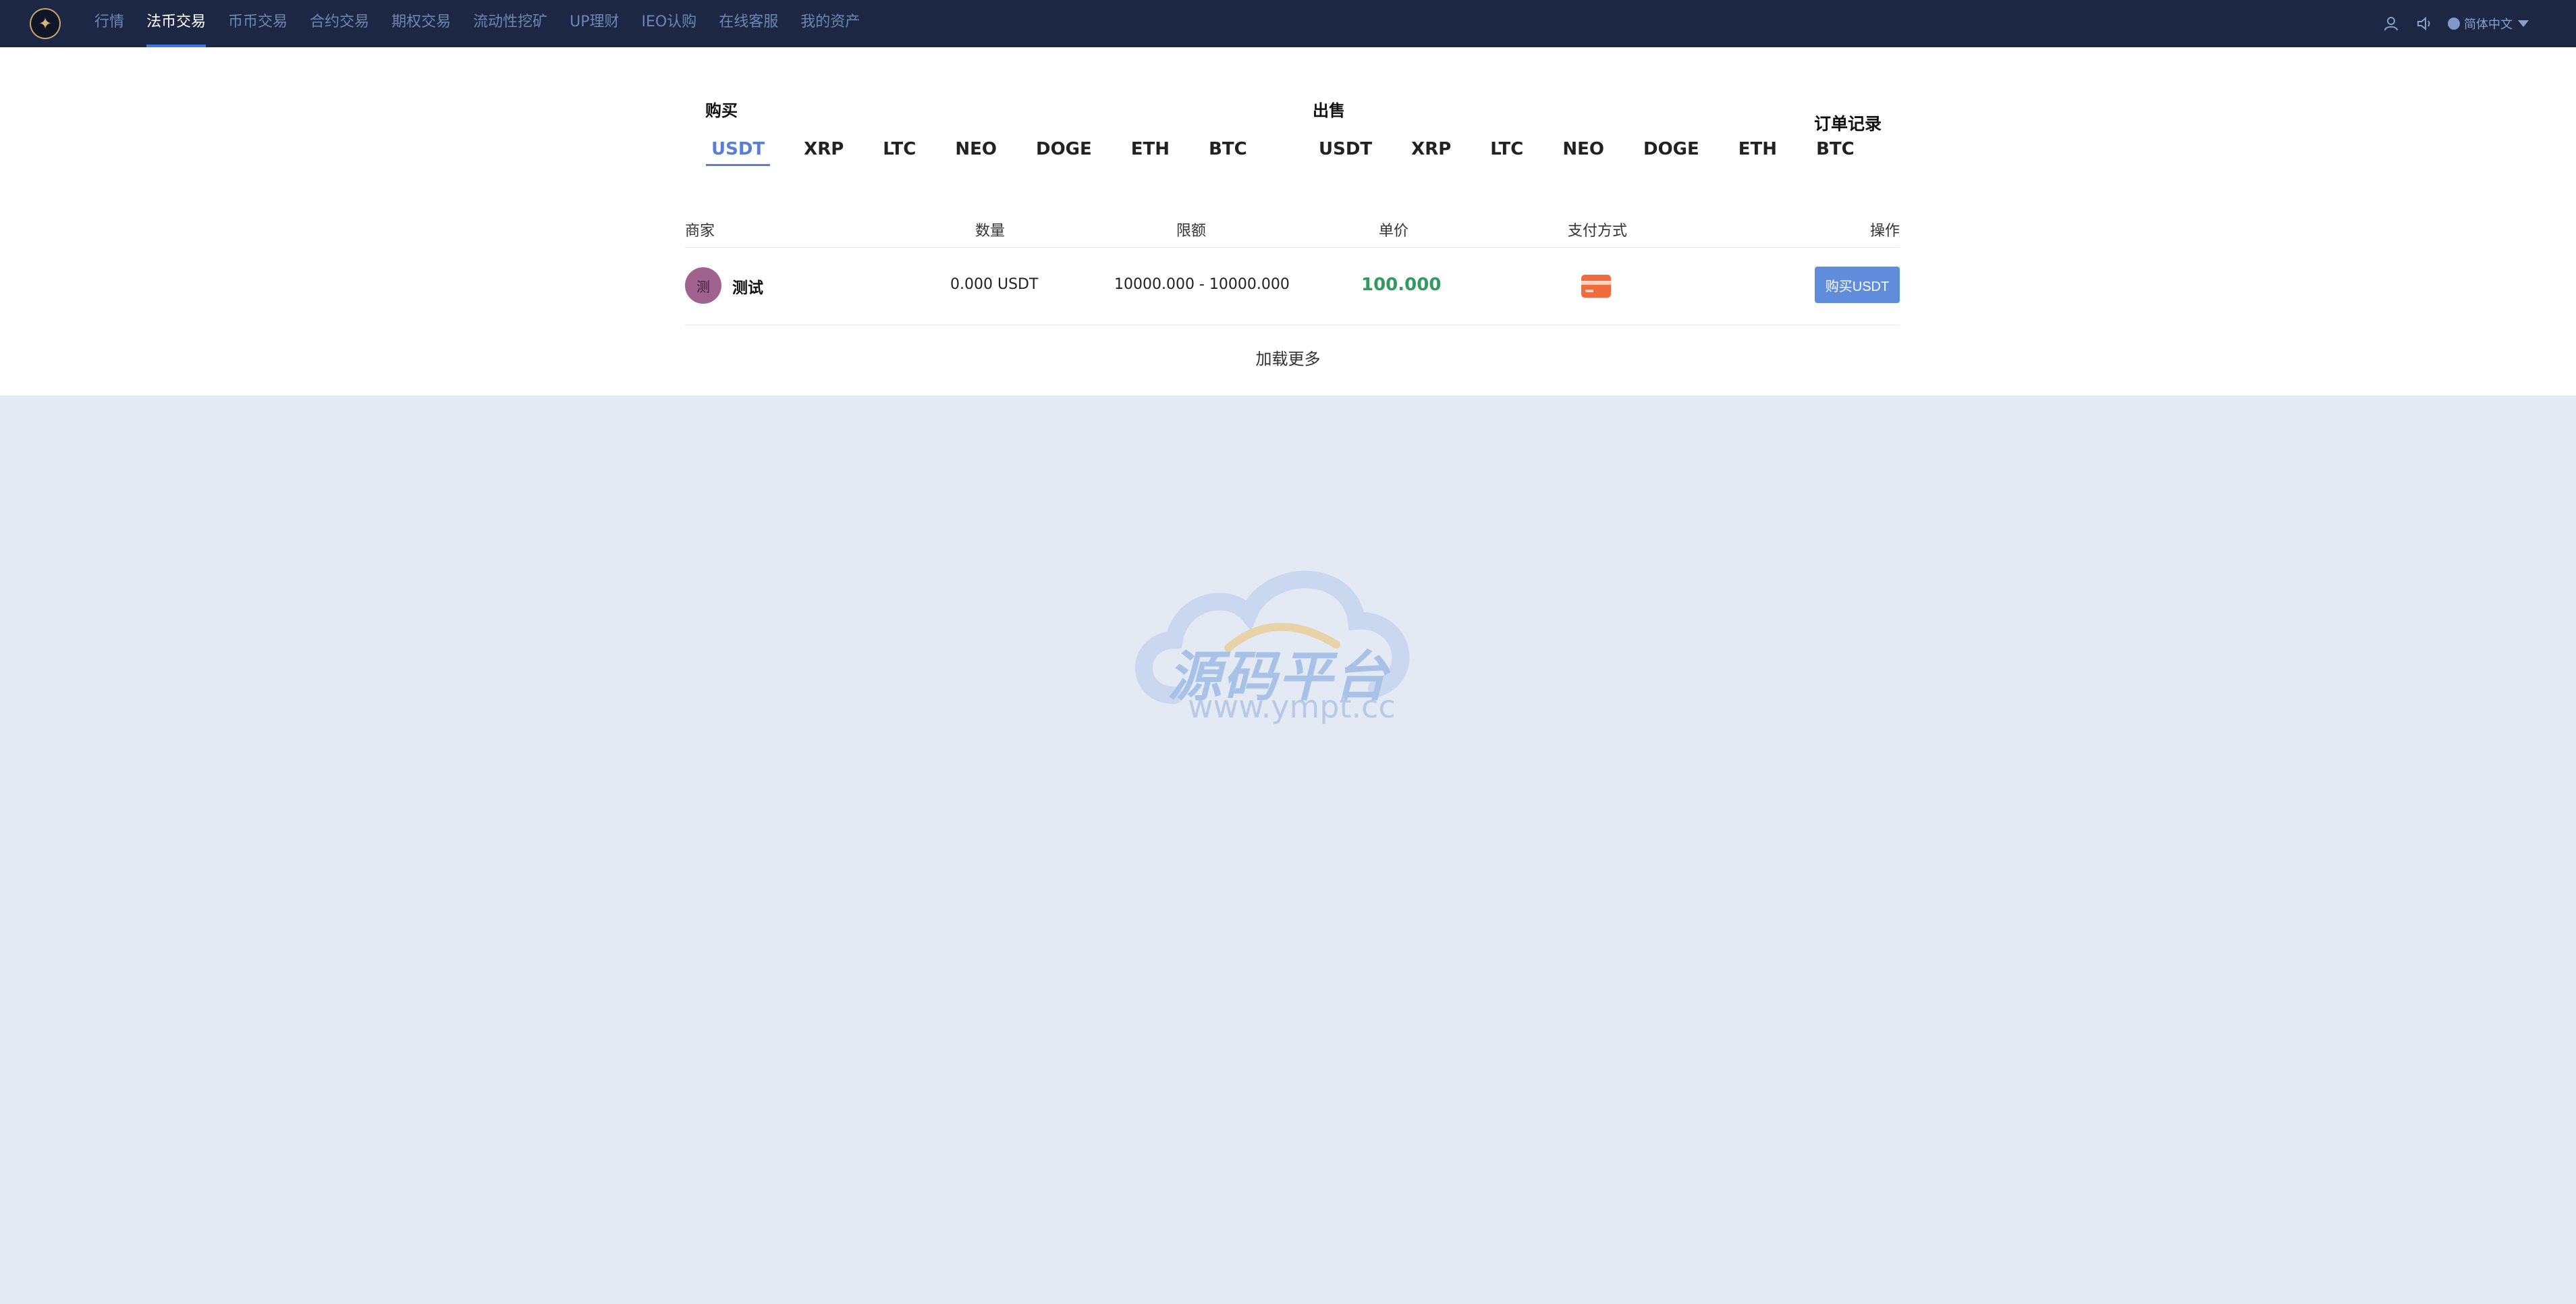  Describe the element at coordinates (1288, 358) in the screenshot. I see `load-more-button: 加载更多` at that location.